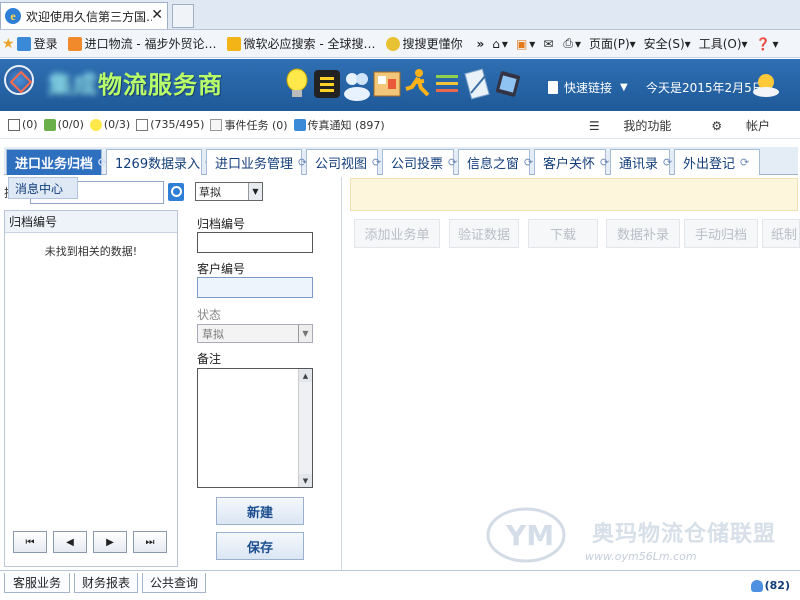  Describe the element at coordinates (705, 88) in the screenshot. I see `today-date: 今天是2015年2月5日` at that location.